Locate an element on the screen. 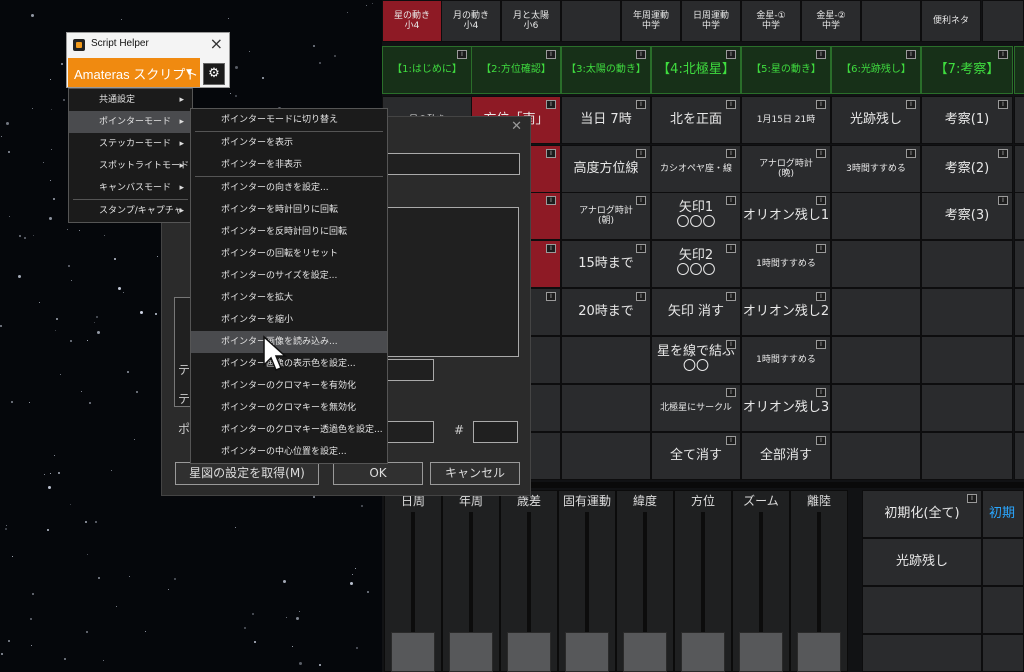 This screenshot has height=672, width=1024. grid-button: オリオン残し2 i is located at coordinates (786, 312).